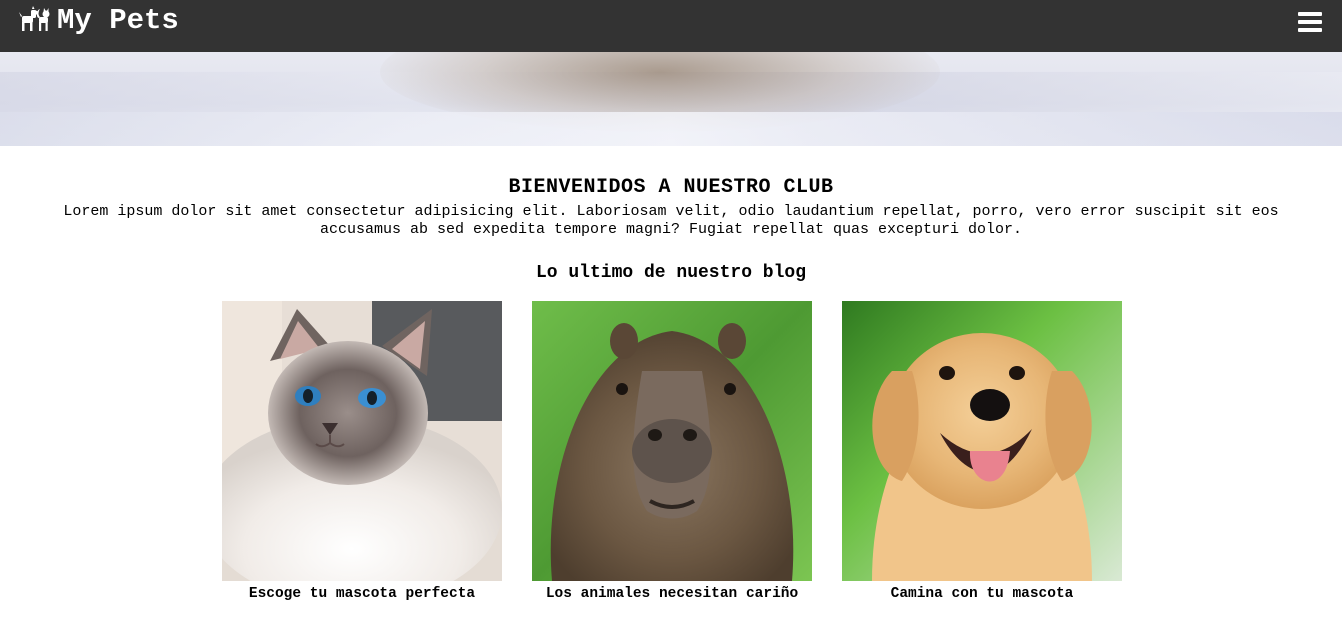  I want to click on blog-card-cat: Escoge tu mascota perfecta, so click(362, 451).